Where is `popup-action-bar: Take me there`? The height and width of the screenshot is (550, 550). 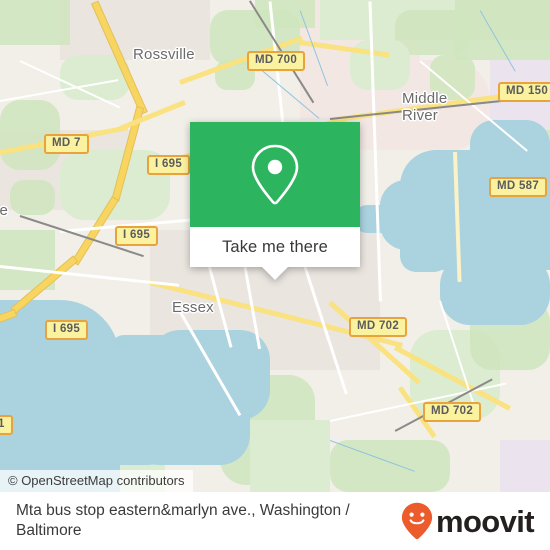
popup-action-bar: Take me there is located at coordinates (275, 247).